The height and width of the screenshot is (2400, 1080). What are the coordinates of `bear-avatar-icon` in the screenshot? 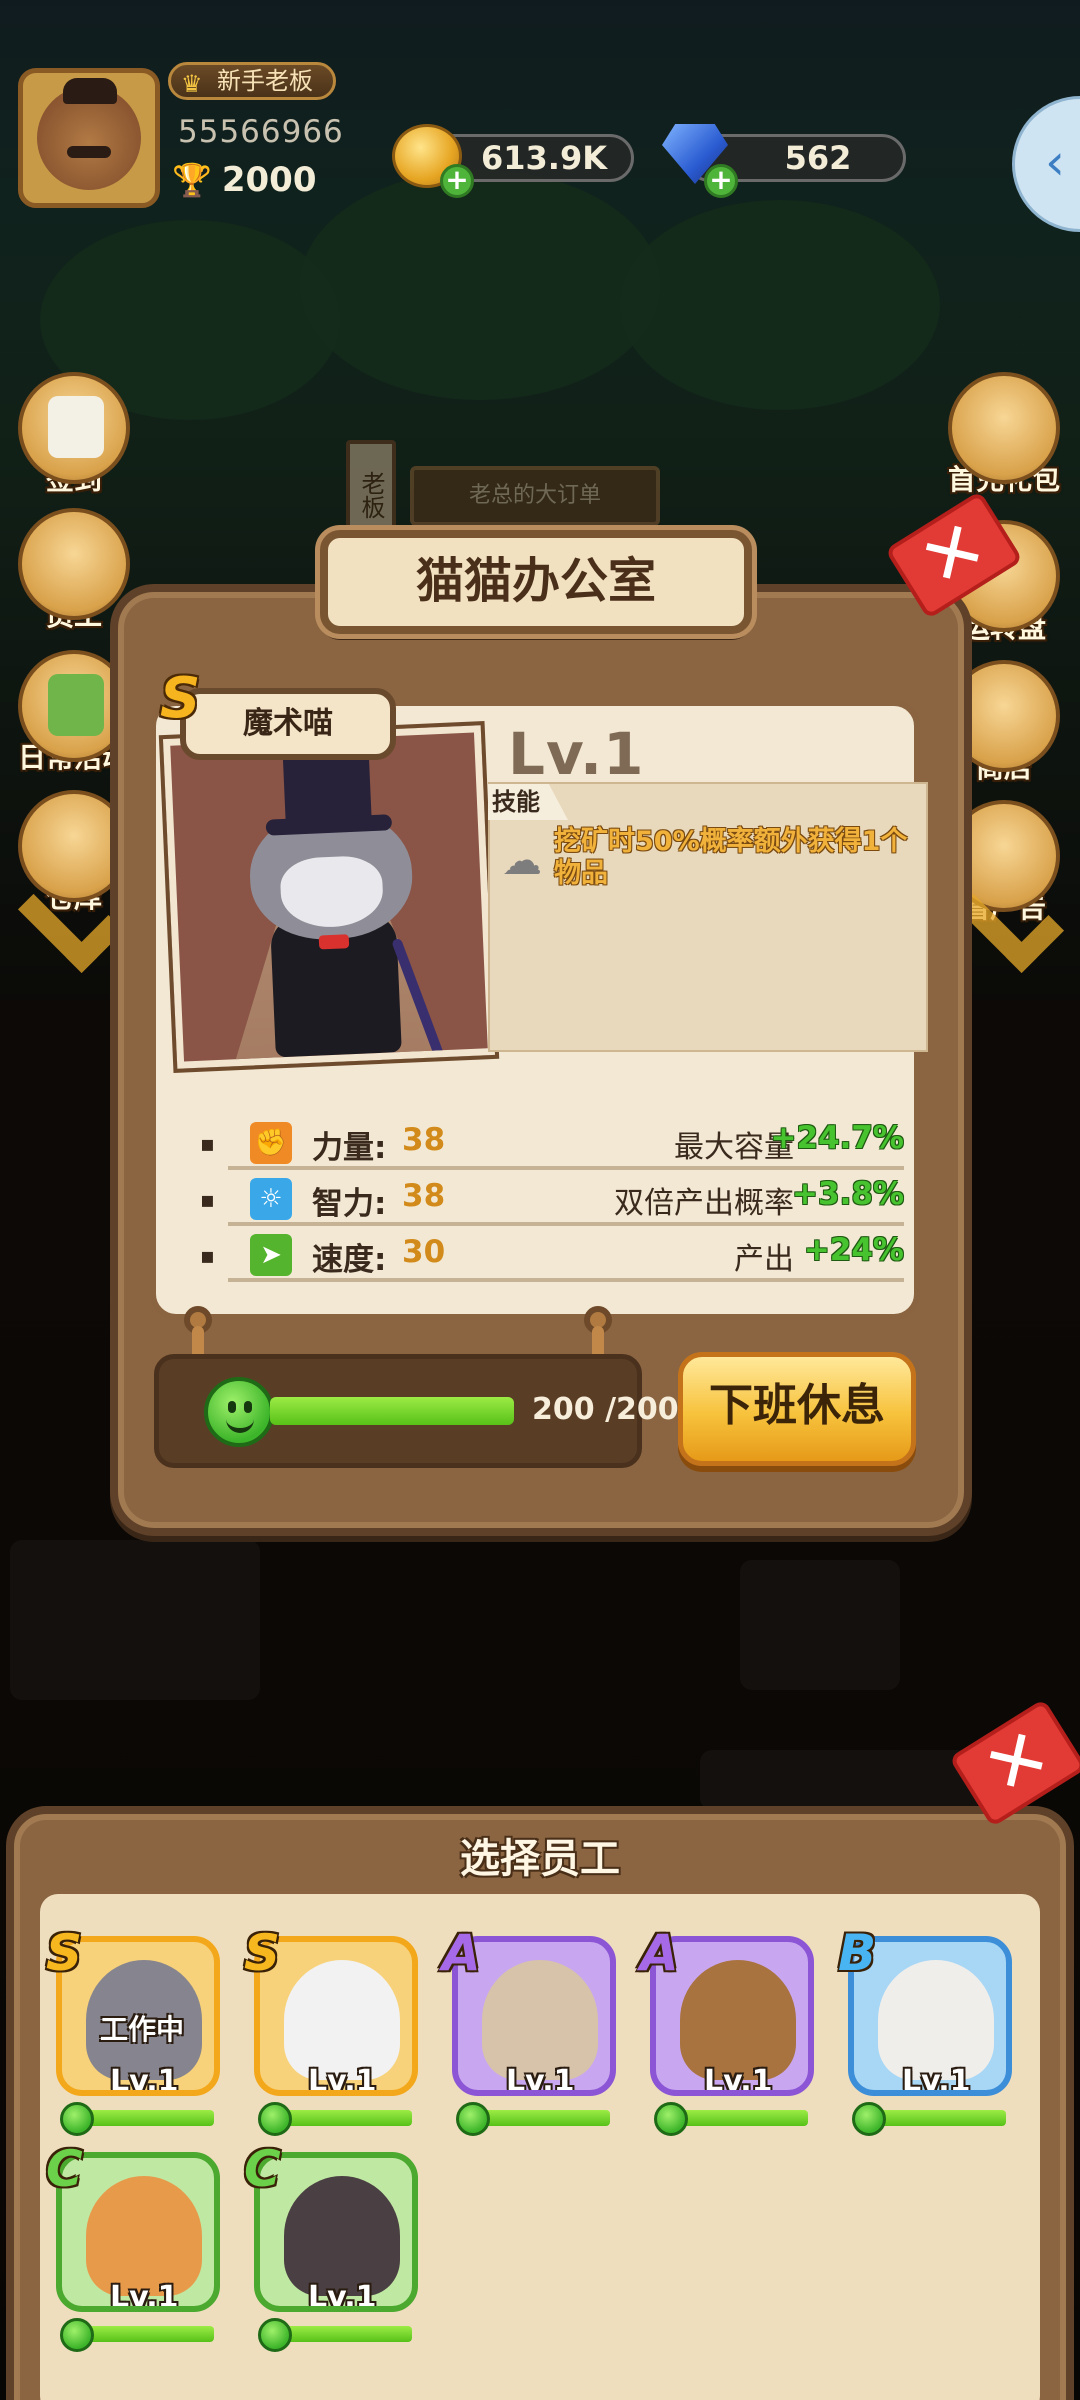 It's located at (89, 134).